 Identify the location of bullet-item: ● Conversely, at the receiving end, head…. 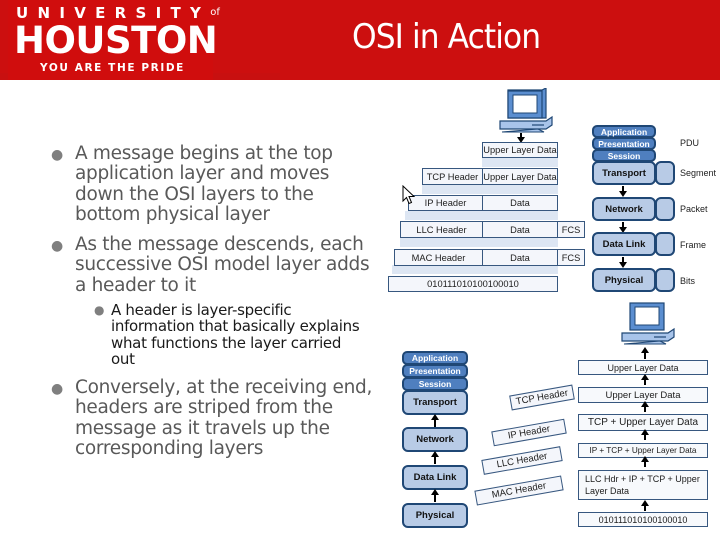
(212, 418).